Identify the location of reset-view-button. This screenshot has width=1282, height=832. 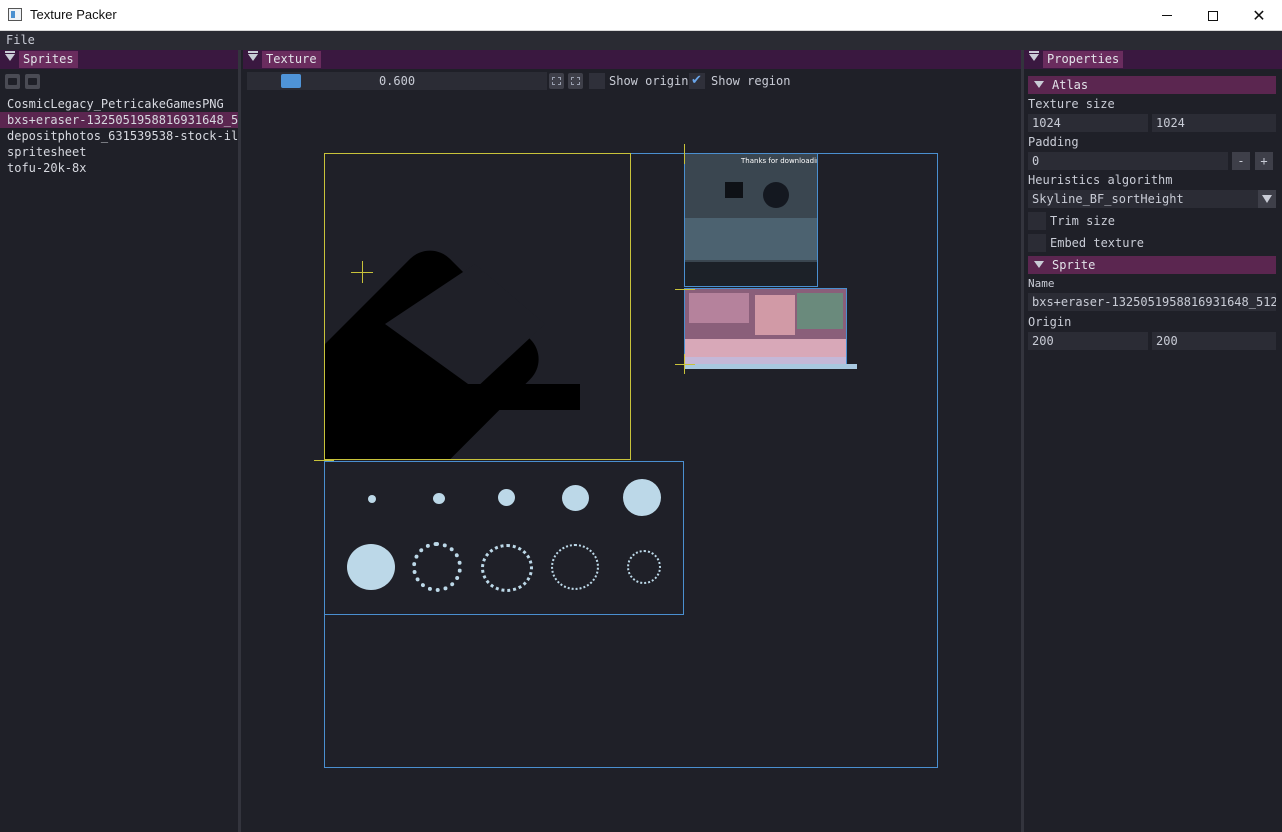
(575, 81).